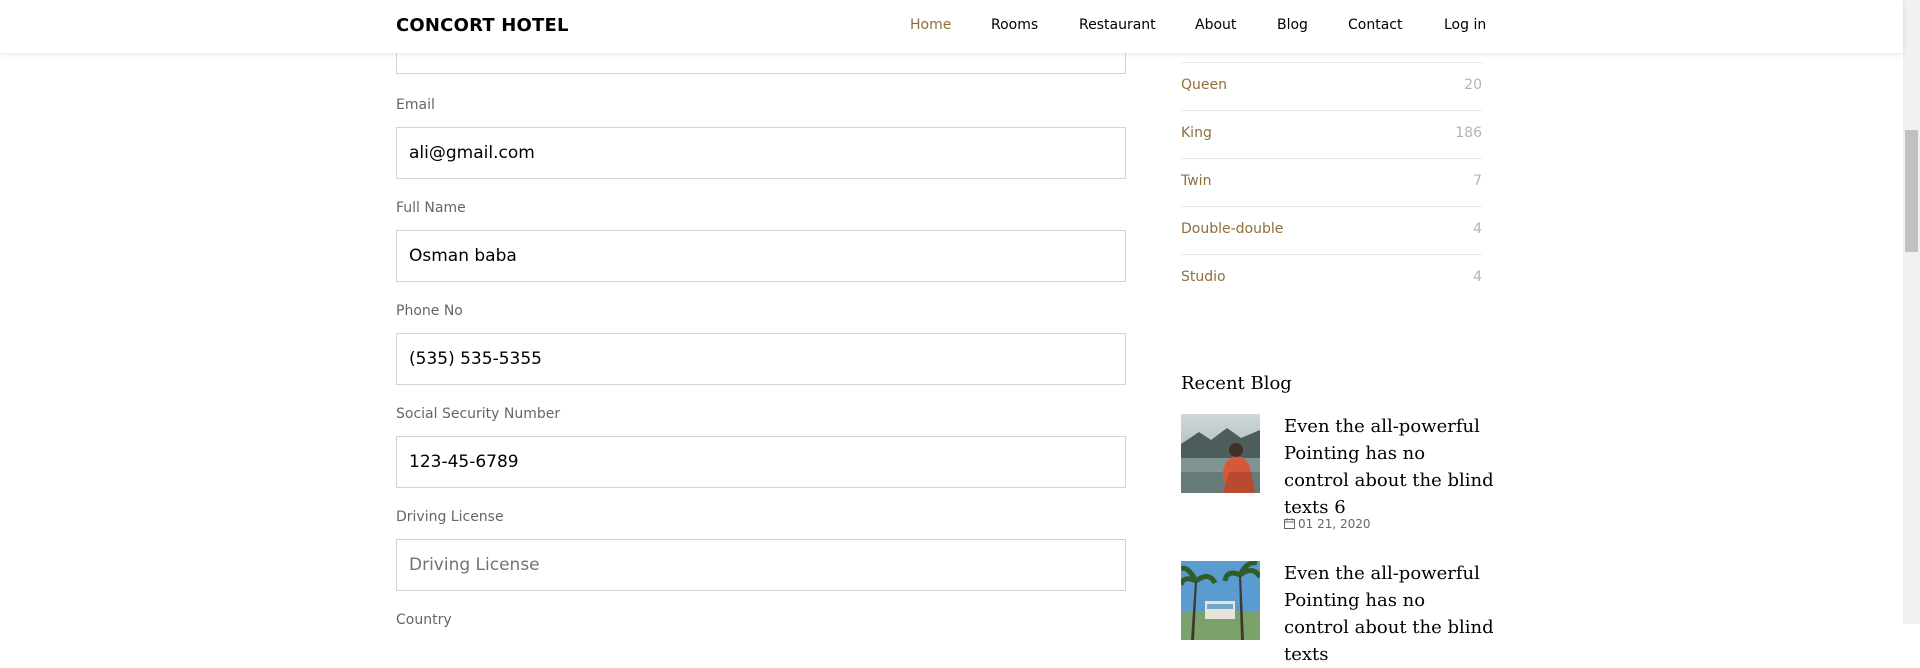  Describe the element at coordinates (1215, 25) in the screenshot. I see `nav-about: About` at that location.